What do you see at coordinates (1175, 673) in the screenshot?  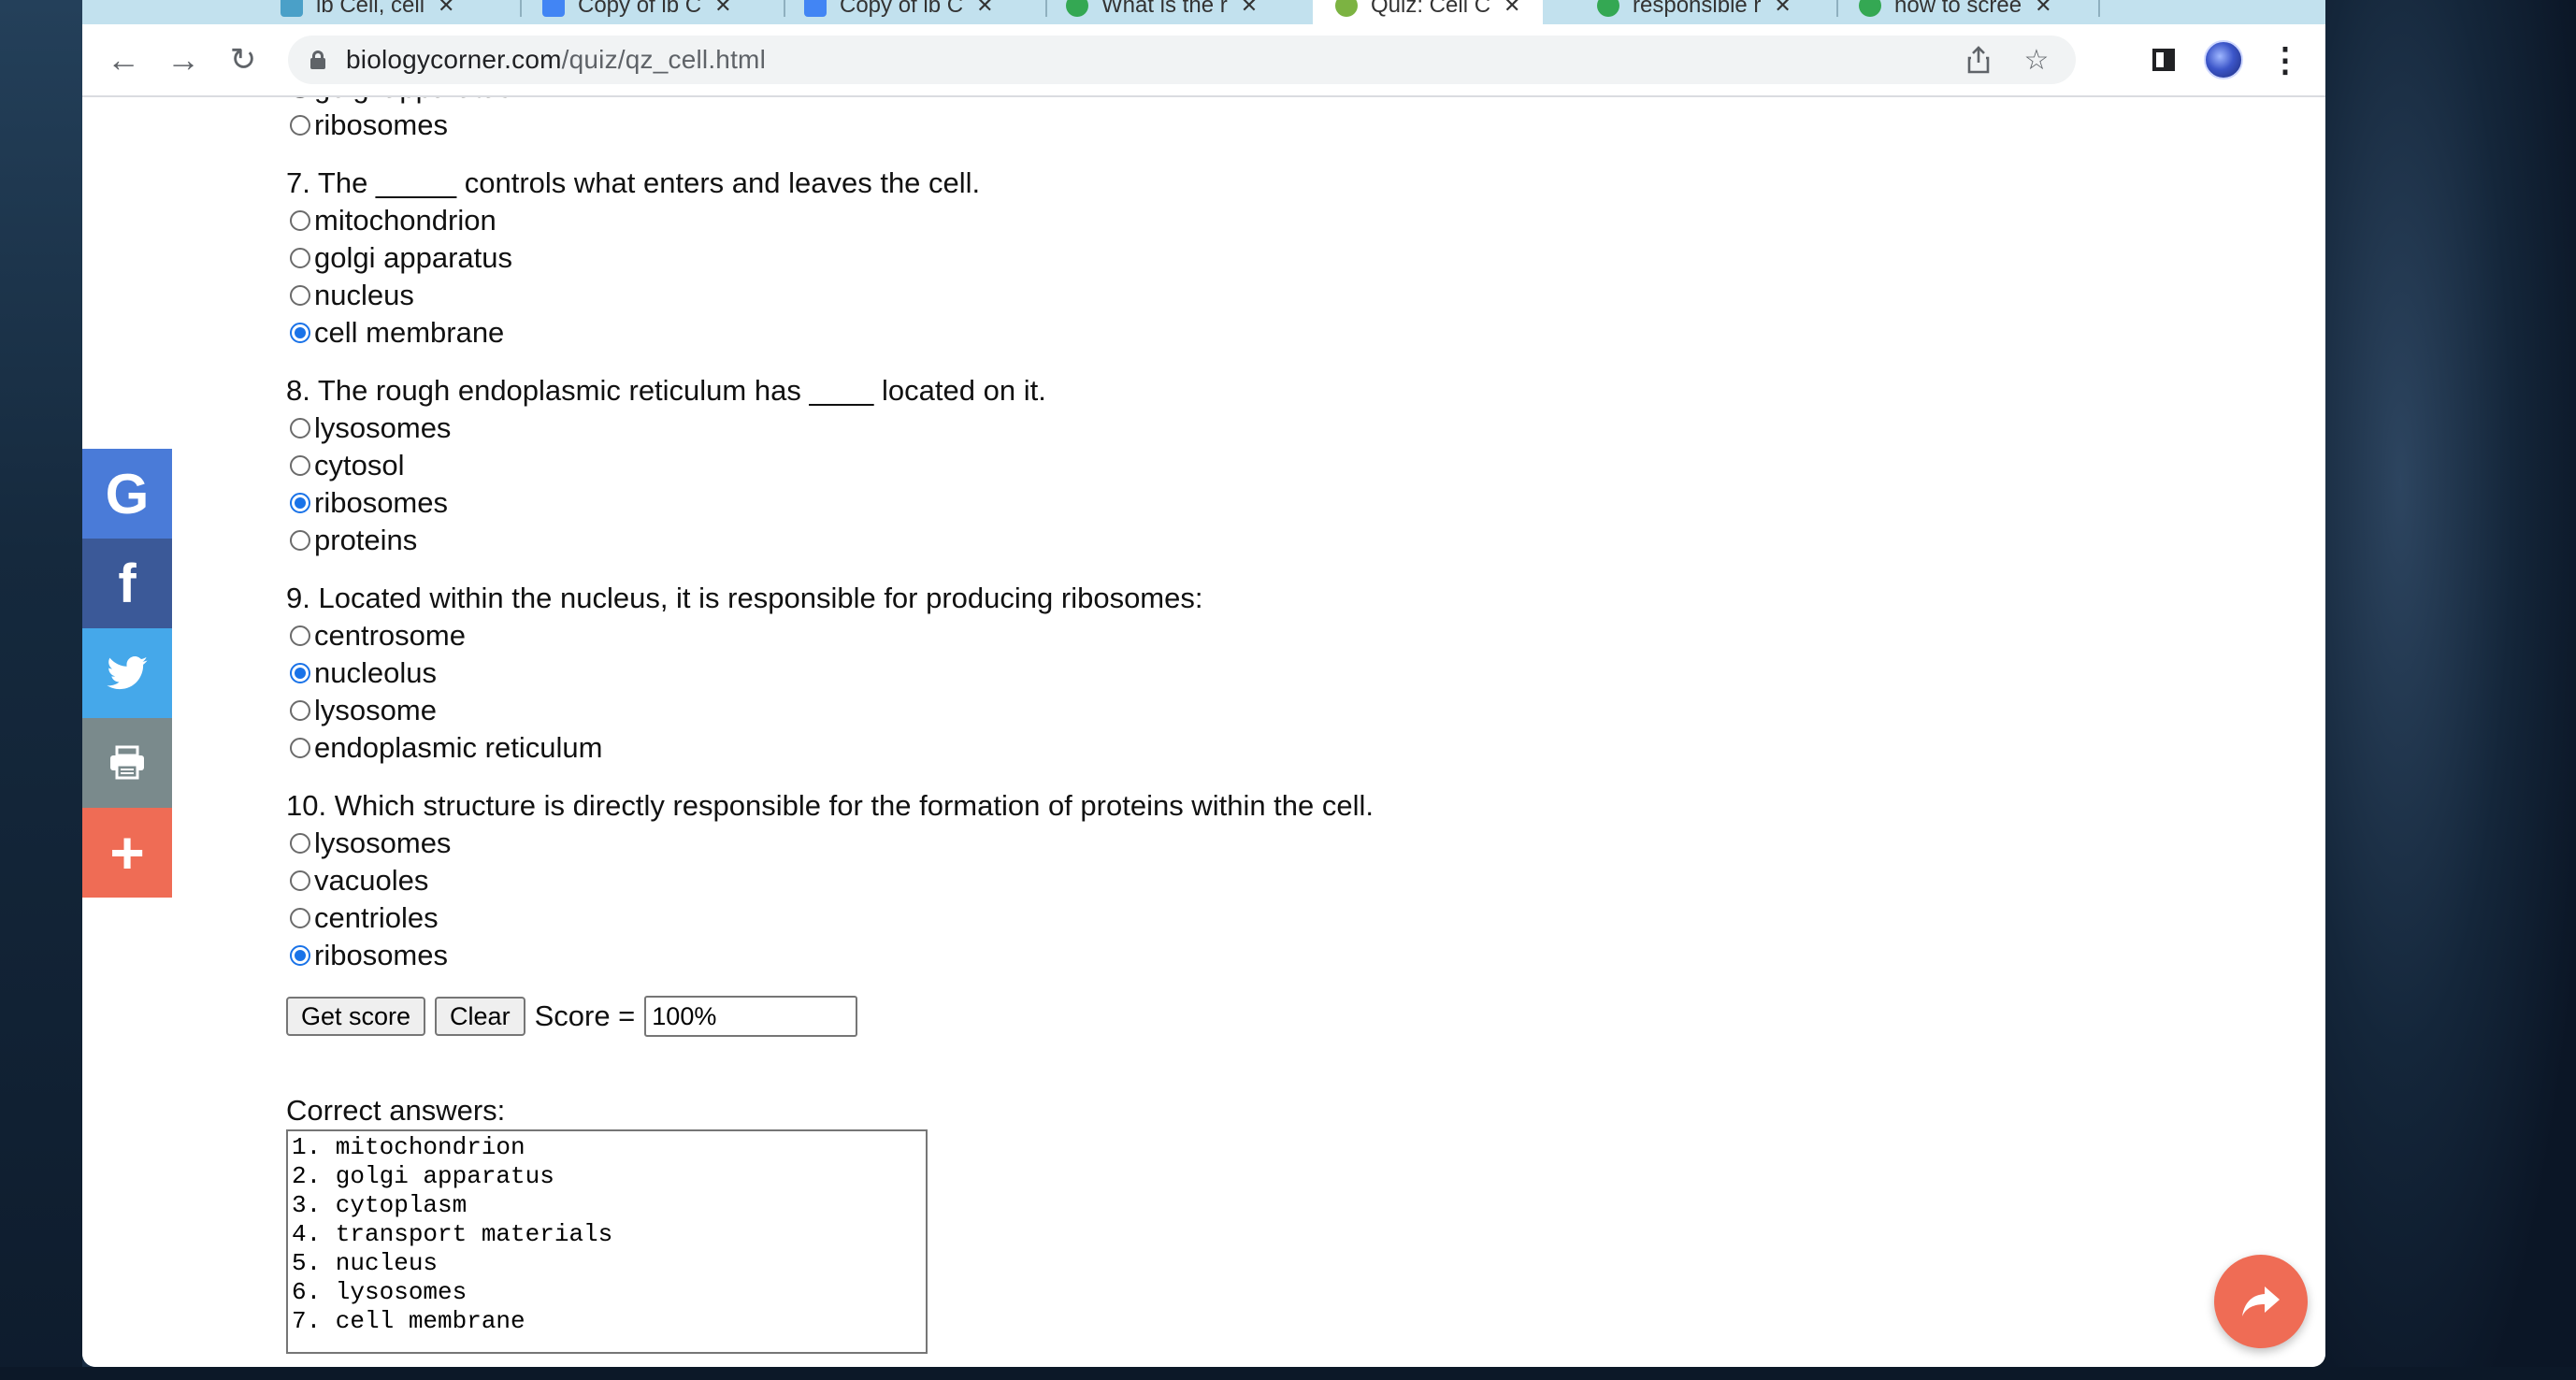 I see `quiz-option: nucleolus` at bounding box center [1175, 673].